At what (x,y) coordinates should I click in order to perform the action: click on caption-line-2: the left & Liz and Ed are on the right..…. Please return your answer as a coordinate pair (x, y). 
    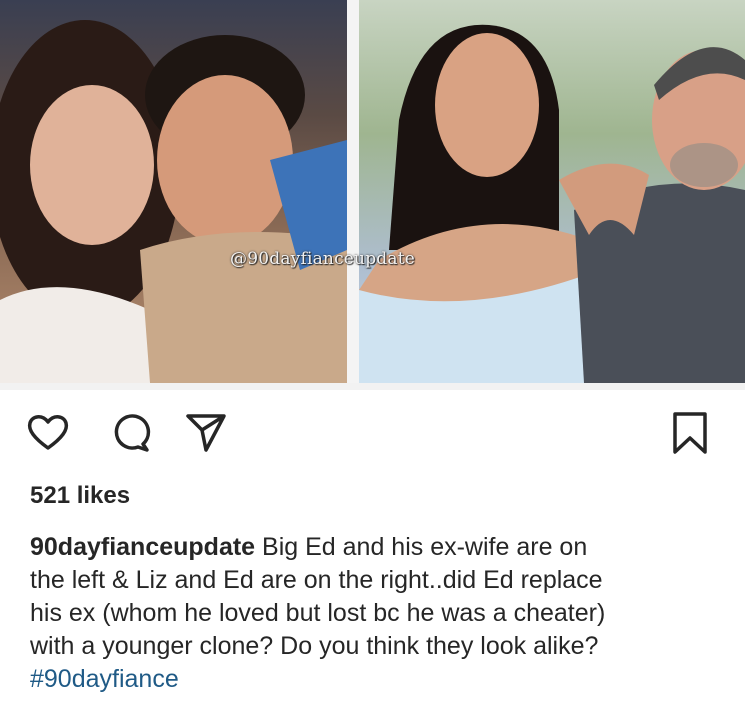
    Looking at the image, I should click on (316, 580).